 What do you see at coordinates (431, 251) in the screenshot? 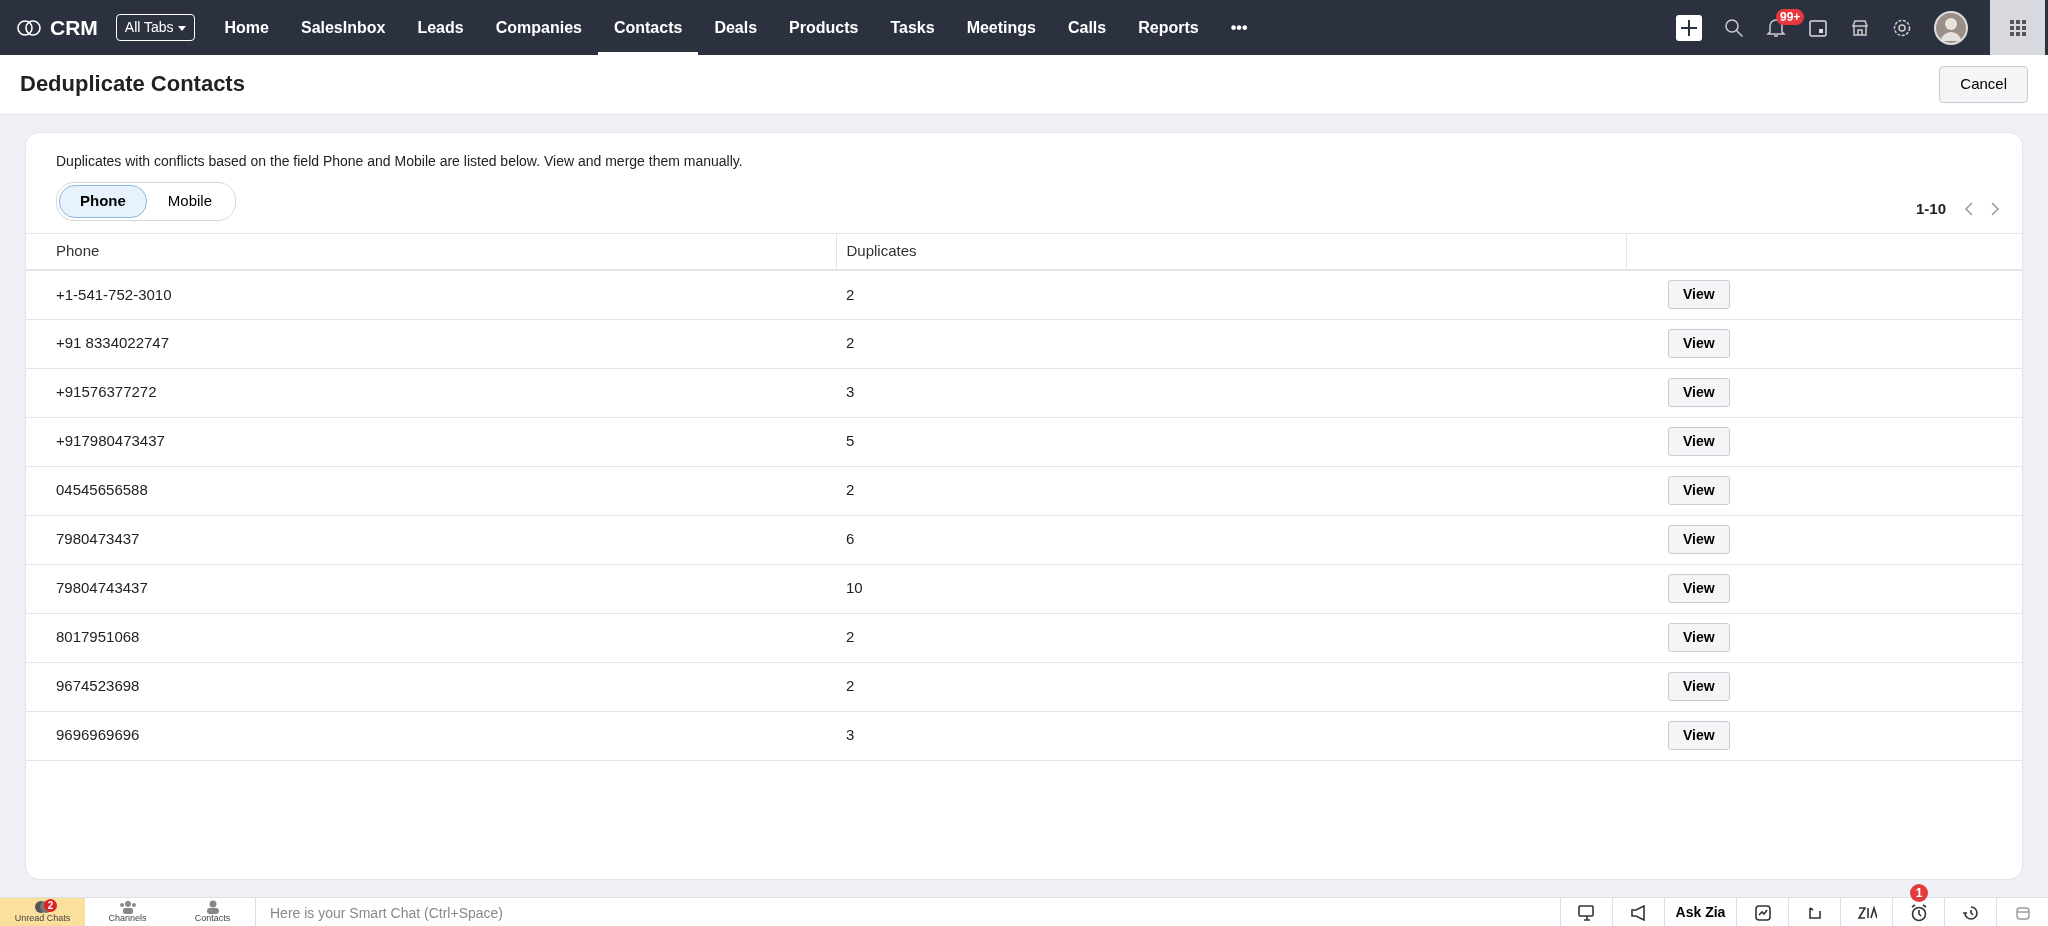
I see `column-header: Phone` at bounding box center [431, 251].